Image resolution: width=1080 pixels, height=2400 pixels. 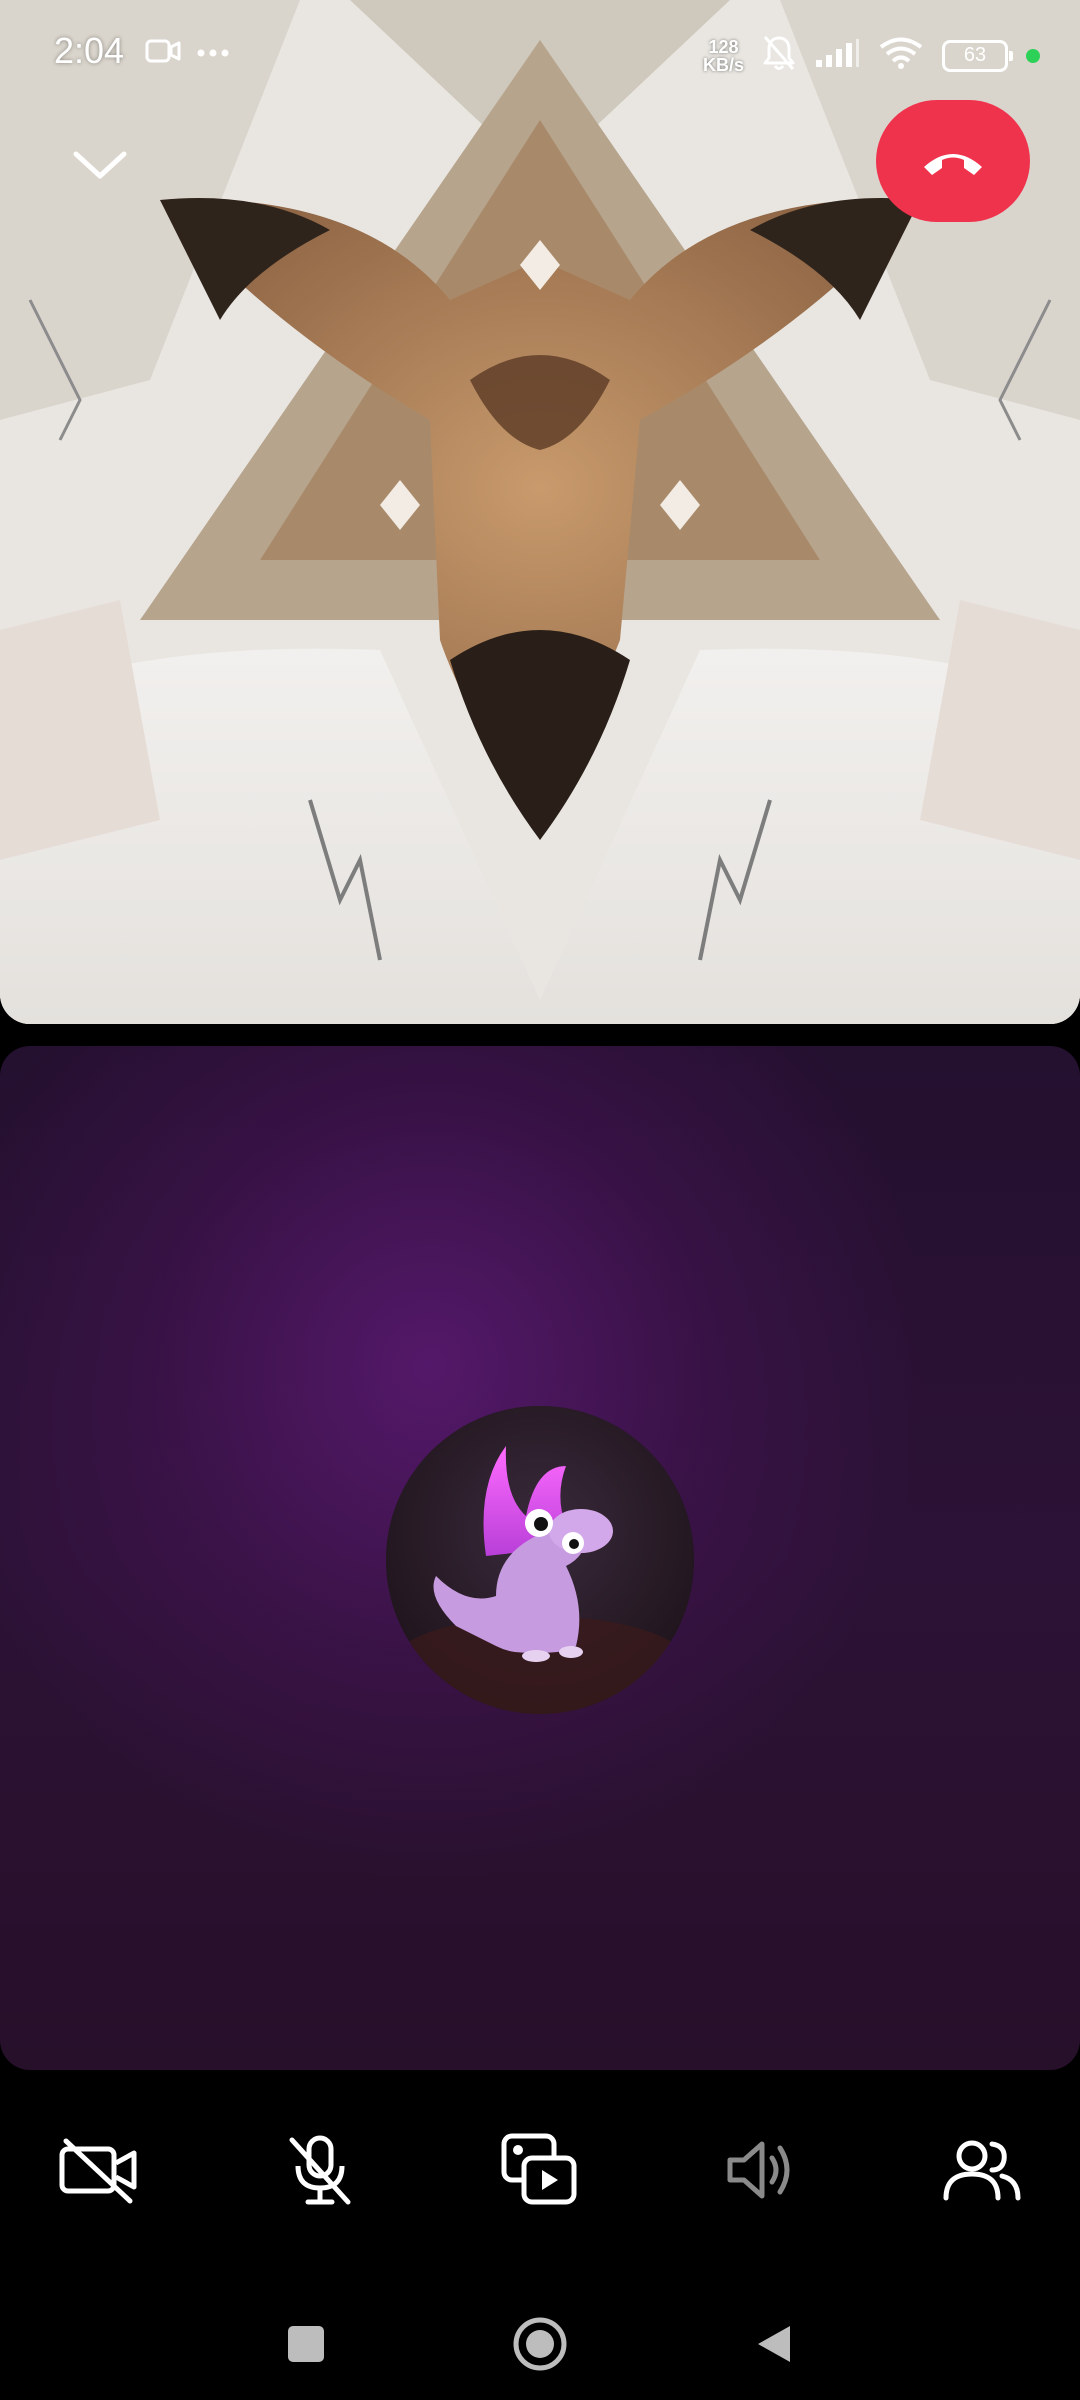 I want to click on status-time: 2:04, so click(x=89, y=50).